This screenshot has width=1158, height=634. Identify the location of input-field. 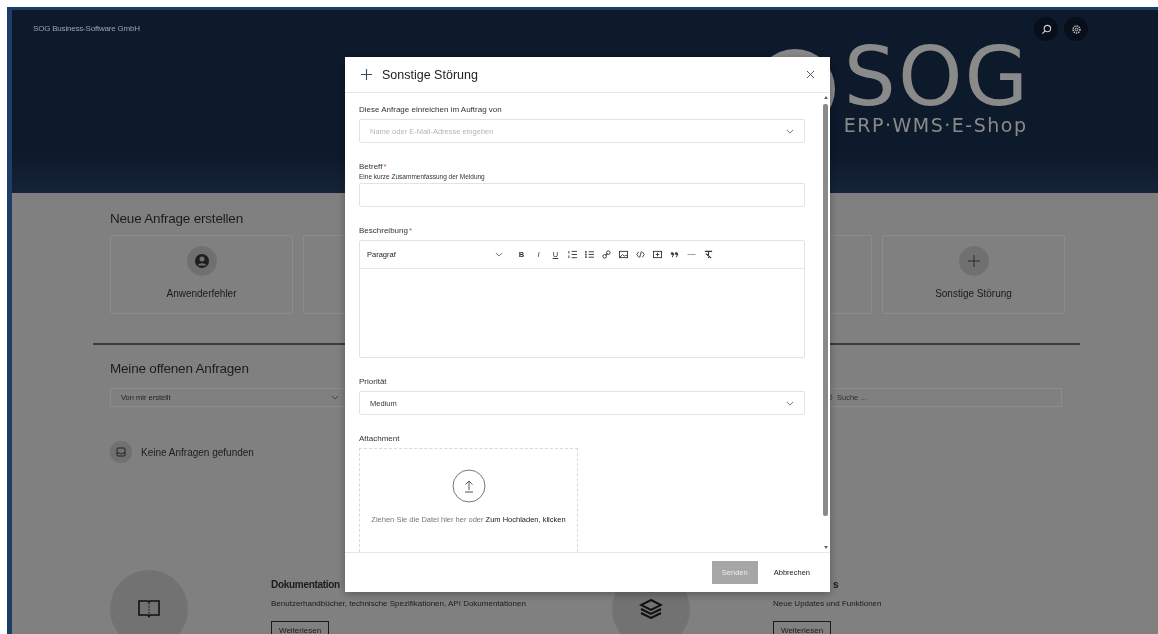
(582, 195).